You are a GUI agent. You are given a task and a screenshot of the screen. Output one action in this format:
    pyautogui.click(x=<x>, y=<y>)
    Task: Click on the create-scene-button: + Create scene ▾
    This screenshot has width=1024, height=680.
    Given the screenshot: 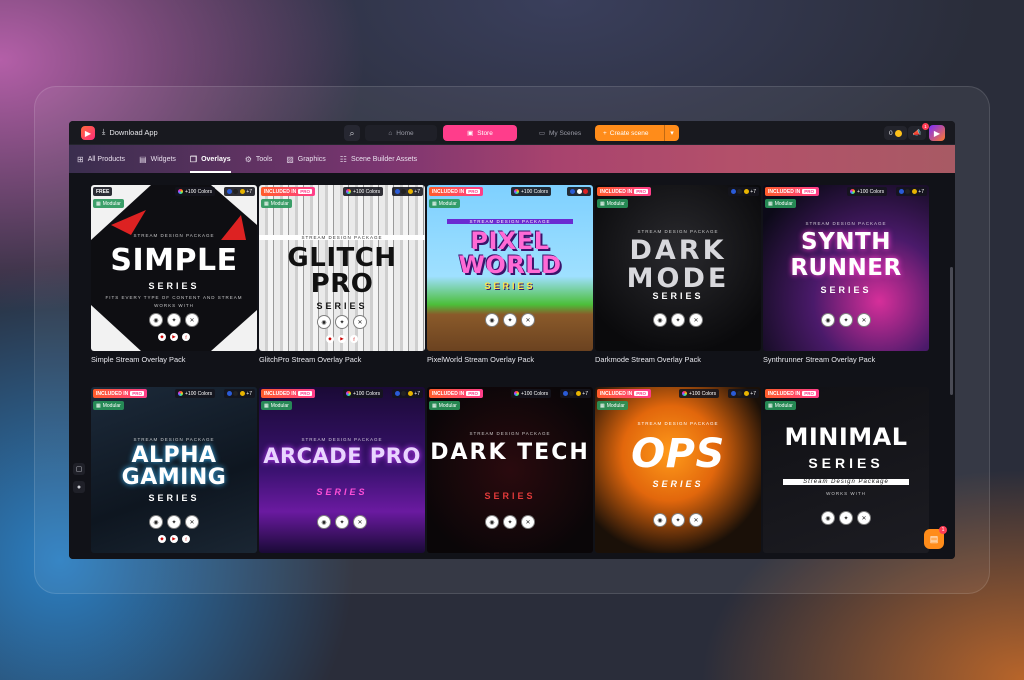 What is the action you would take?
    pyautogui.click(x=637, y=133)
    